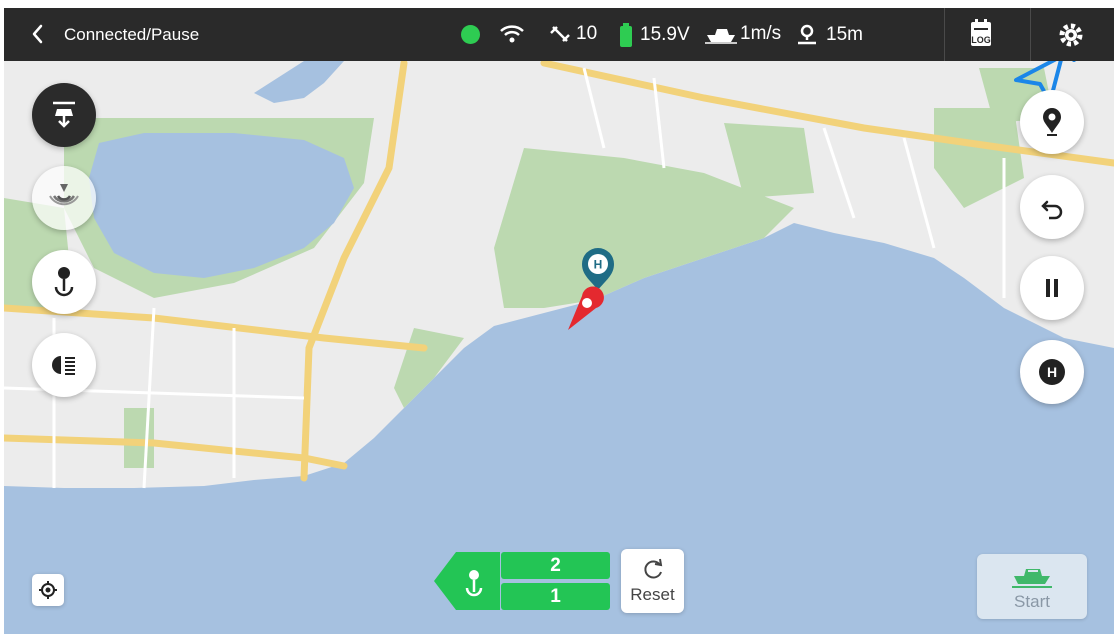  I want to click on counter-bottom: 1, so click(555, 596).